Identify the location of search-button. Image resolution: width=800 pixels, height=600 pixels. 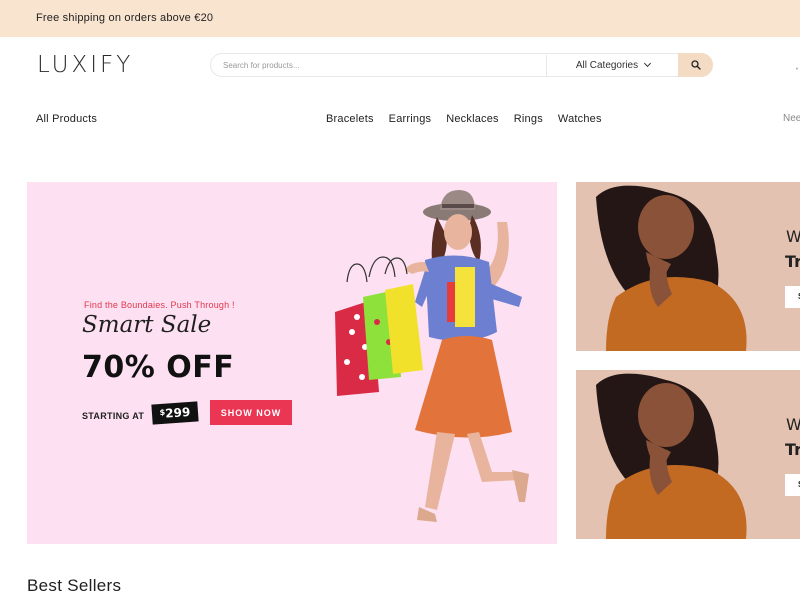
(695, 65).